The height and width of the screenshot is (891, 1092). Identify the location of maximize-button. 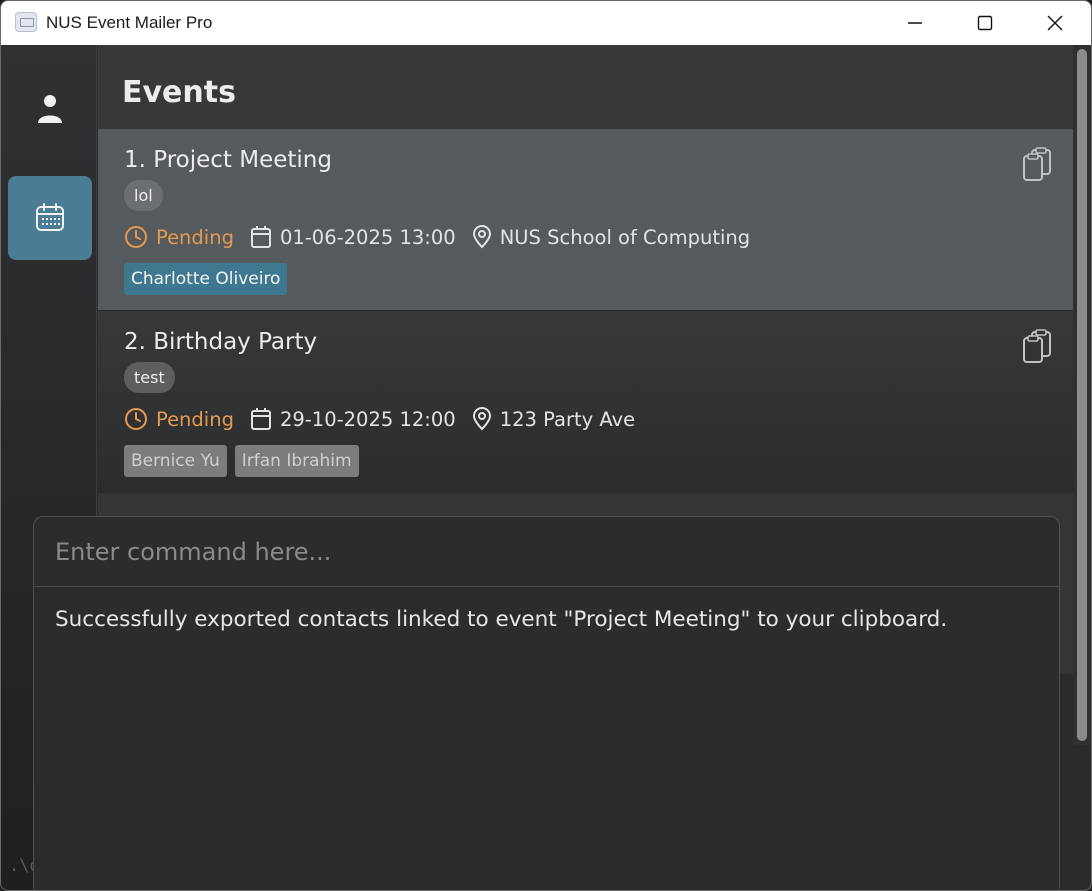
(985, 23).